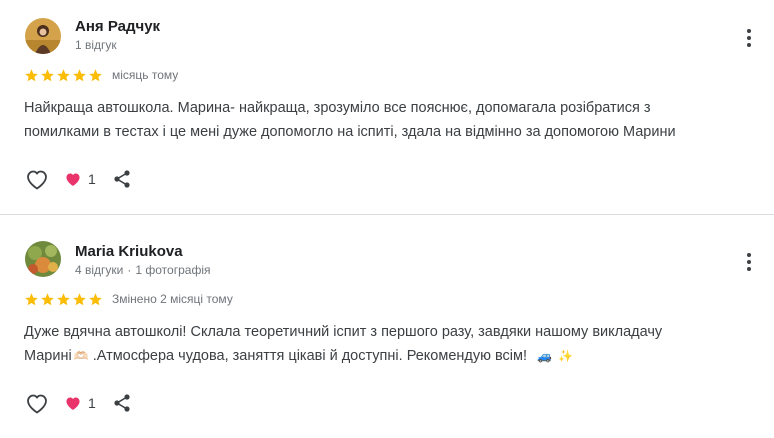  I want to click on author-name: Аня Радчук, so click(117, 26).